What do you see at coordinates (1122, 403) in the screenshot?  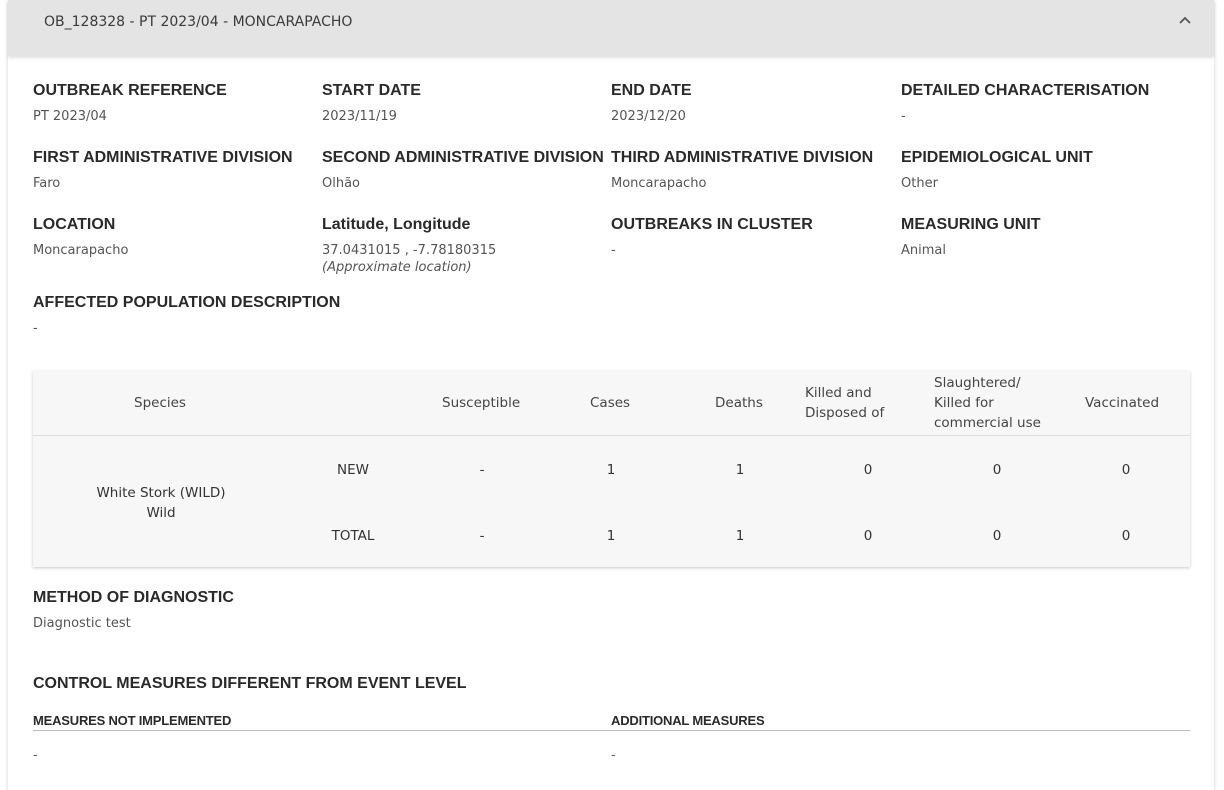 I see `th-vaccinated: Vaccinated` at bounding box center [1122, 403].